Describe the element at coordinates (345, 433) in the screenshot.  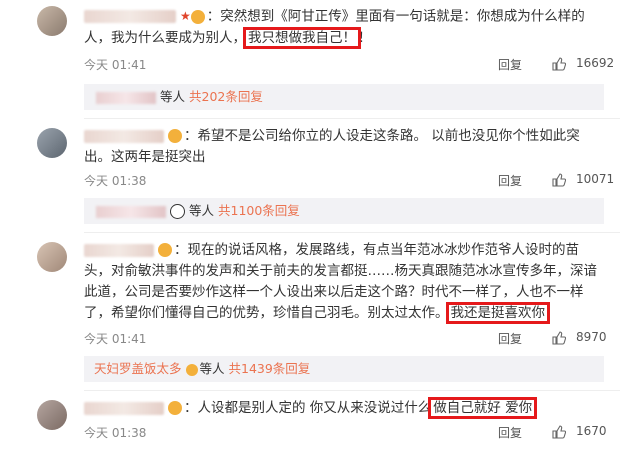
I see `comment-meta: 今天 01:38 回复 1670` at that location.